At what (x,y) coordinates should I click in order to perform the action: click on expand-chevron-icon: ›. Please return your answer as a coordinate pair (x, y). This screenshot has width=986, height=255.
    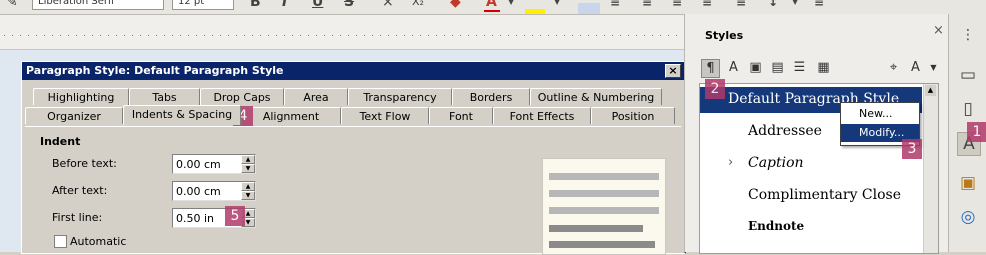
    Looking at the image, I should click on (730, 162).